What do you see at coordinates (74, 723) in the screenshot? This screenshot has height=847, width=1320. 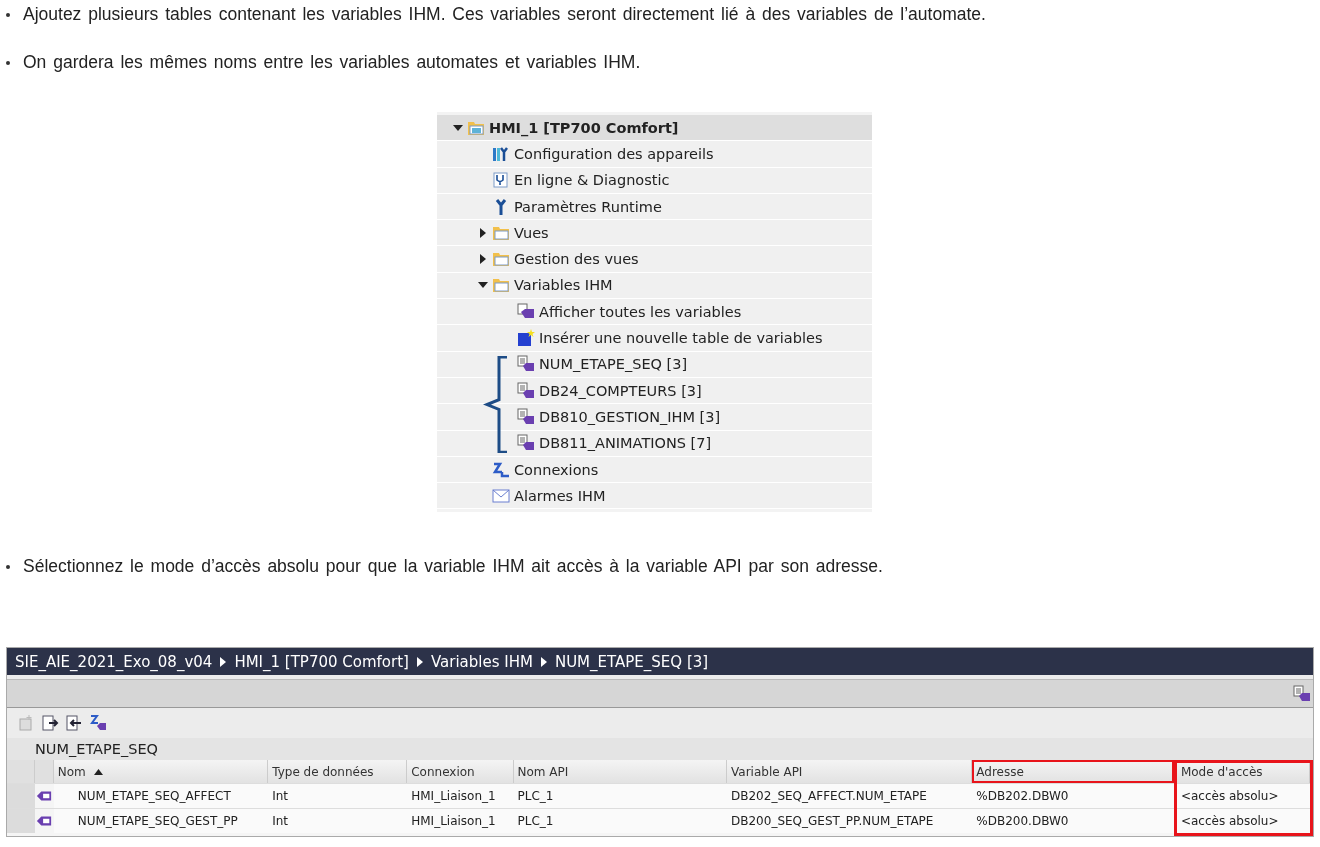 I see `import-icon` at bounding box center [74, 723].